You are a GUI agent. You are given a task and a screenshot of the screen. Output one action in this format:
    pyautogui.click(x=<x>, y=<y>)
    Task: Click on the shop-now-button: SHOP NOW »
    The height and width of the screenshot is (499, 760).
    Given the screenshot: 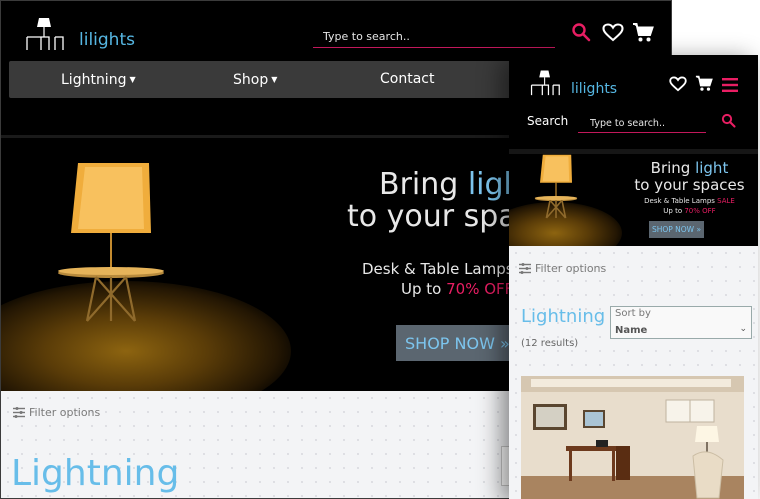 What is the action you would take?
    pyautogui.click(x=676, y=229)
    